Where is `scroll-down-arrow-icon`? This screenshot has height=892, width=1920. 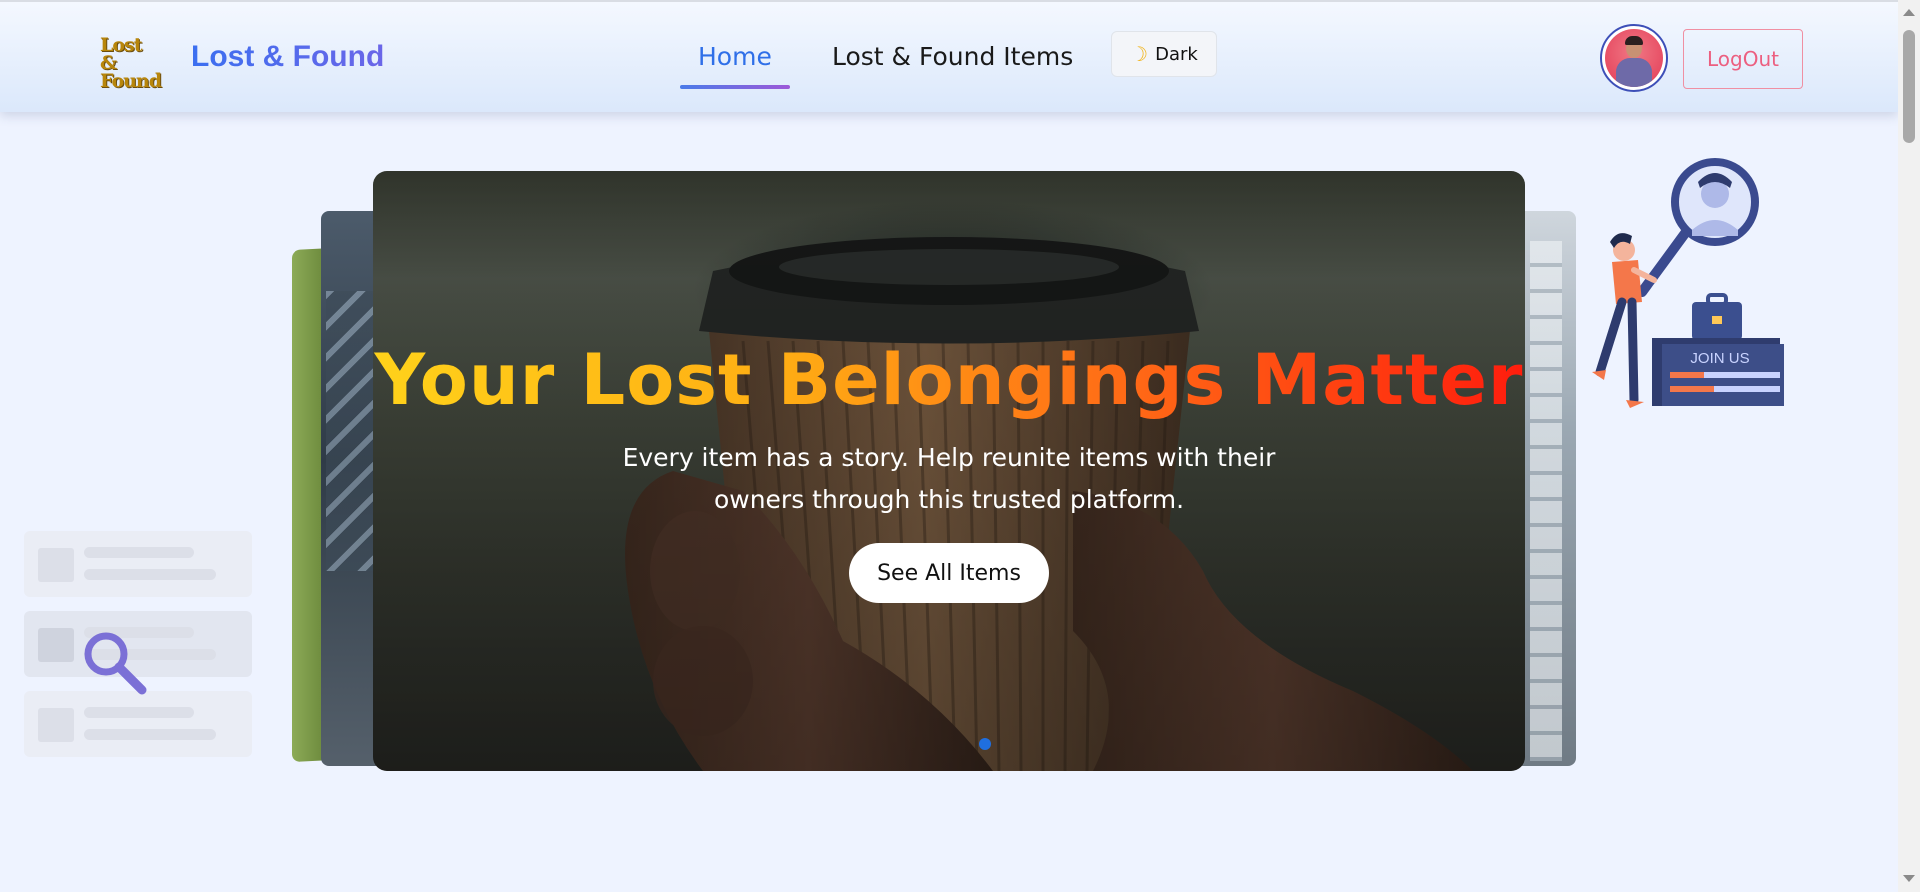
scroll-down-arrow-icon is located at coordinates (1909, 878).